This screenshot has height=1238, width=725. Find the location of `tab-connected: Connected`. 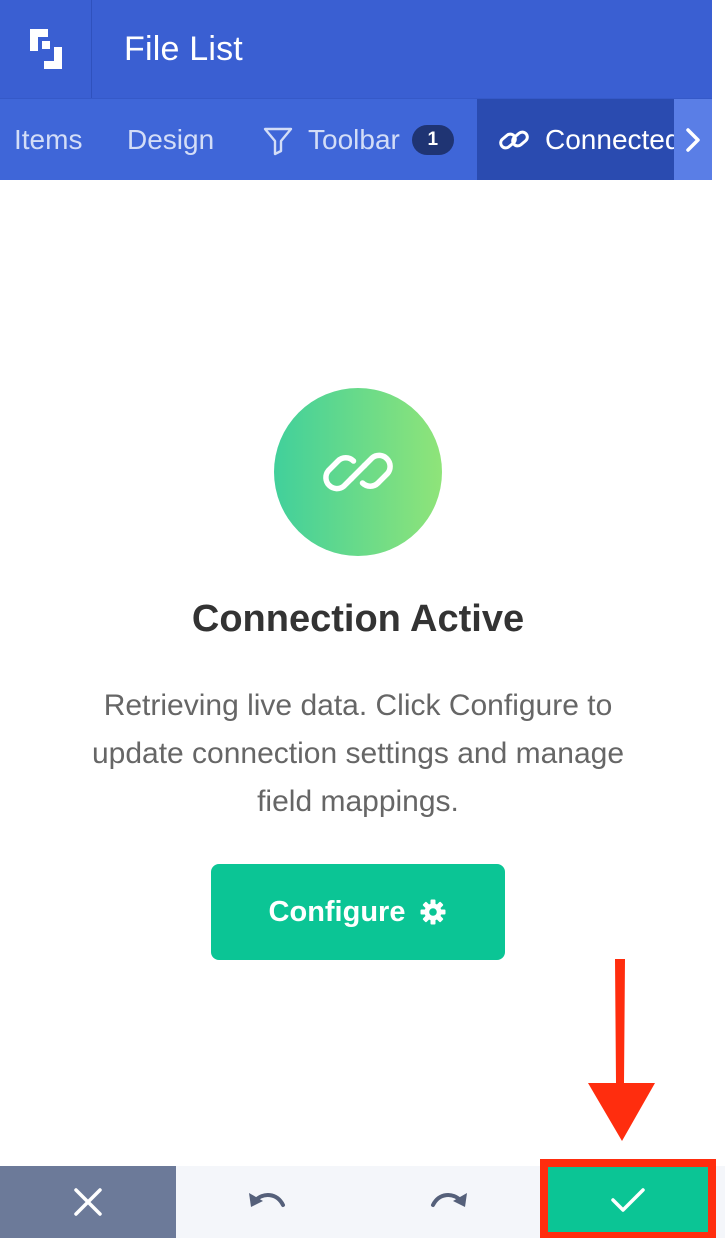

tab-connected: Connected is located at coordinates (578, 139).